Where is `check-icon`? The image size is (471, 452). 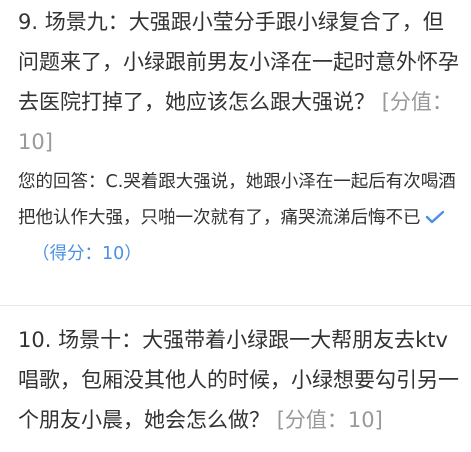
check-icon is located at coordinates (435, 212).